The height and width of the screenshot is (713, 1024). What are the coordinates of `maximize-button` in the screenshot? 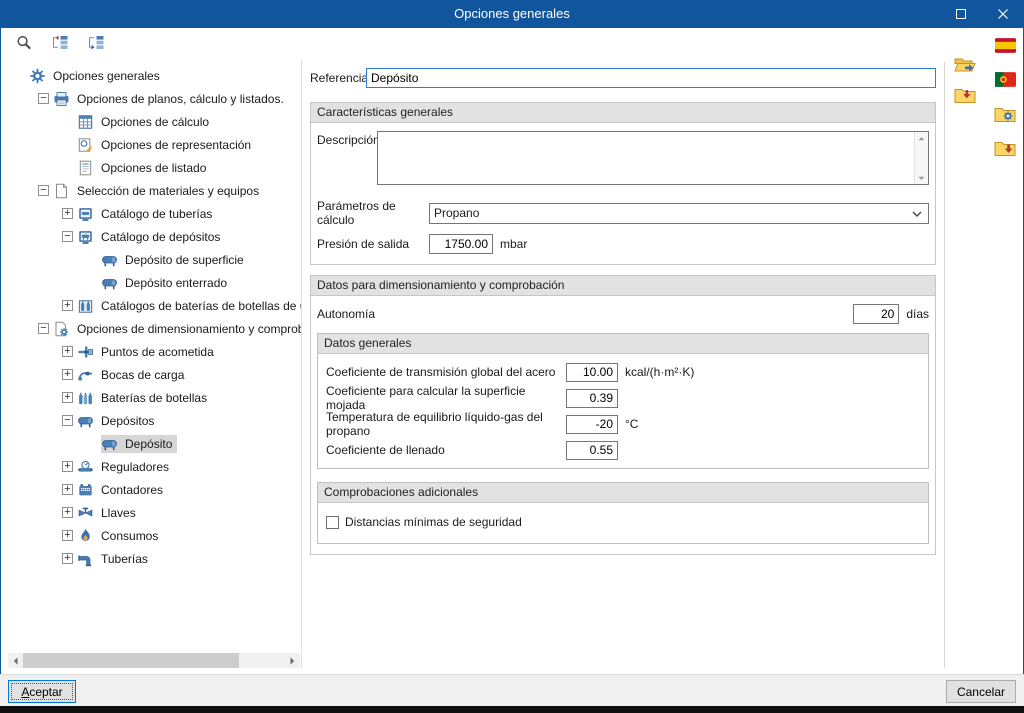 It's located at (961, 14).